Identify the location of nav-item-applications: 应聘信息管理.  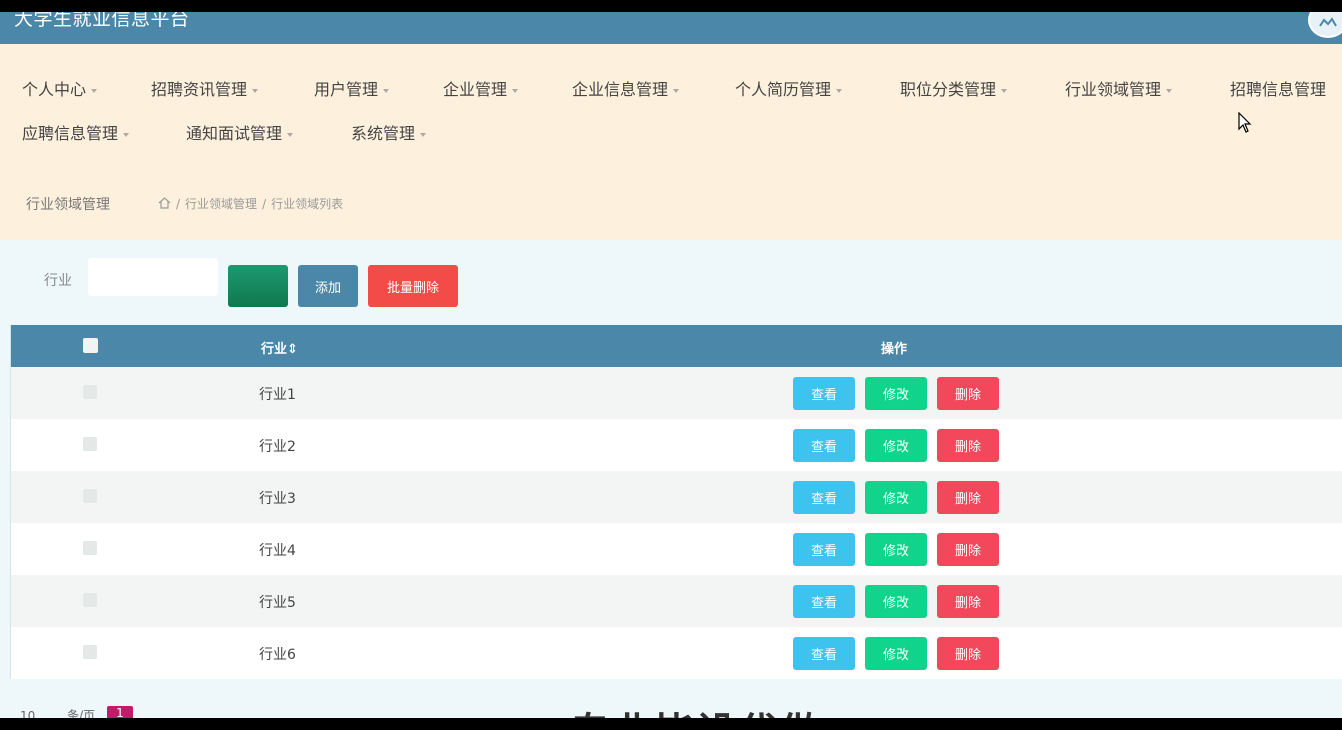
(76, 132).